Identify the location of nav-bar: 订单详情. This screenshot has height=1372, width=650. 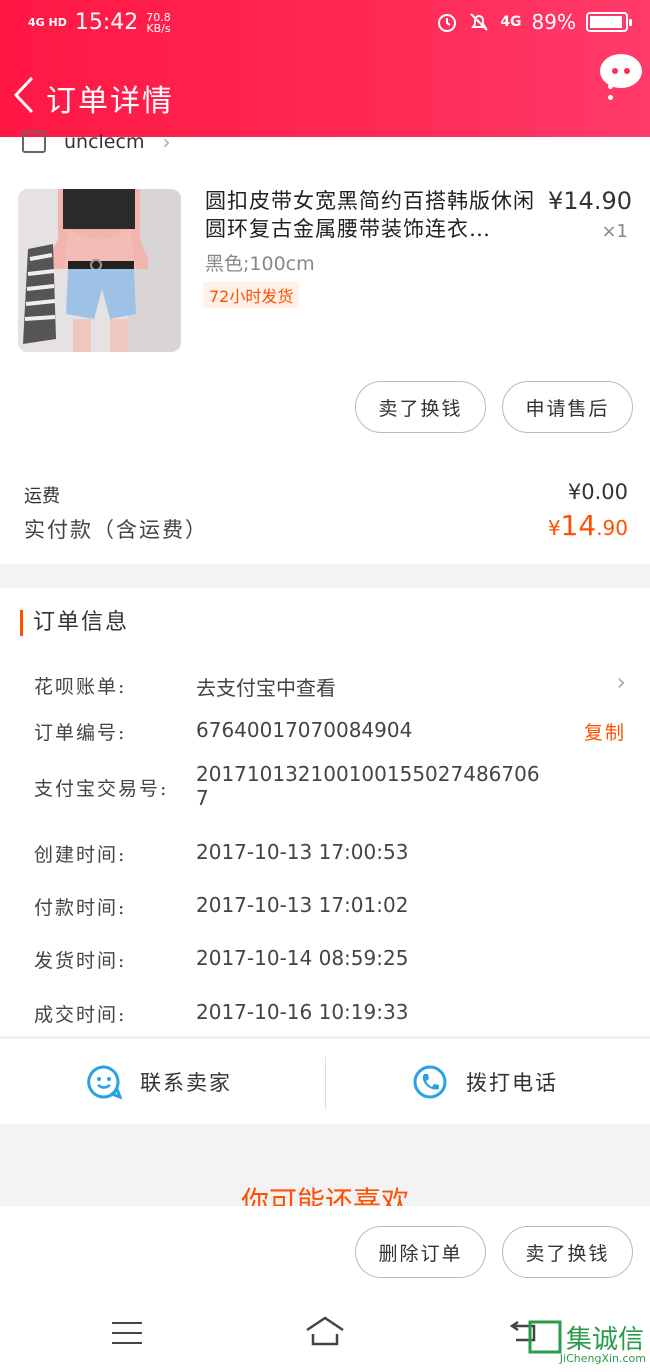
(325, 90).